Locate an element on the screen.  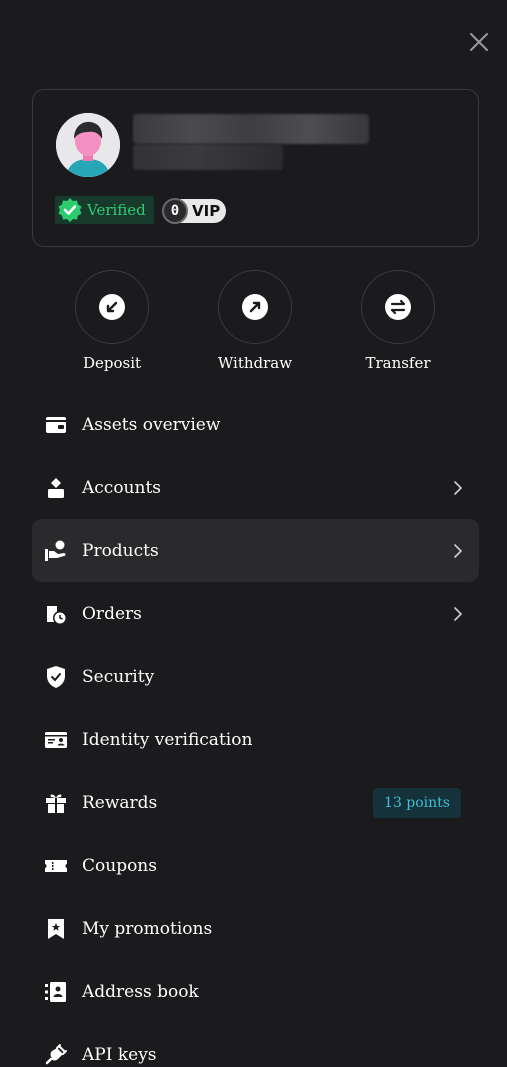
close-icon is located at coordinates (479, 42).